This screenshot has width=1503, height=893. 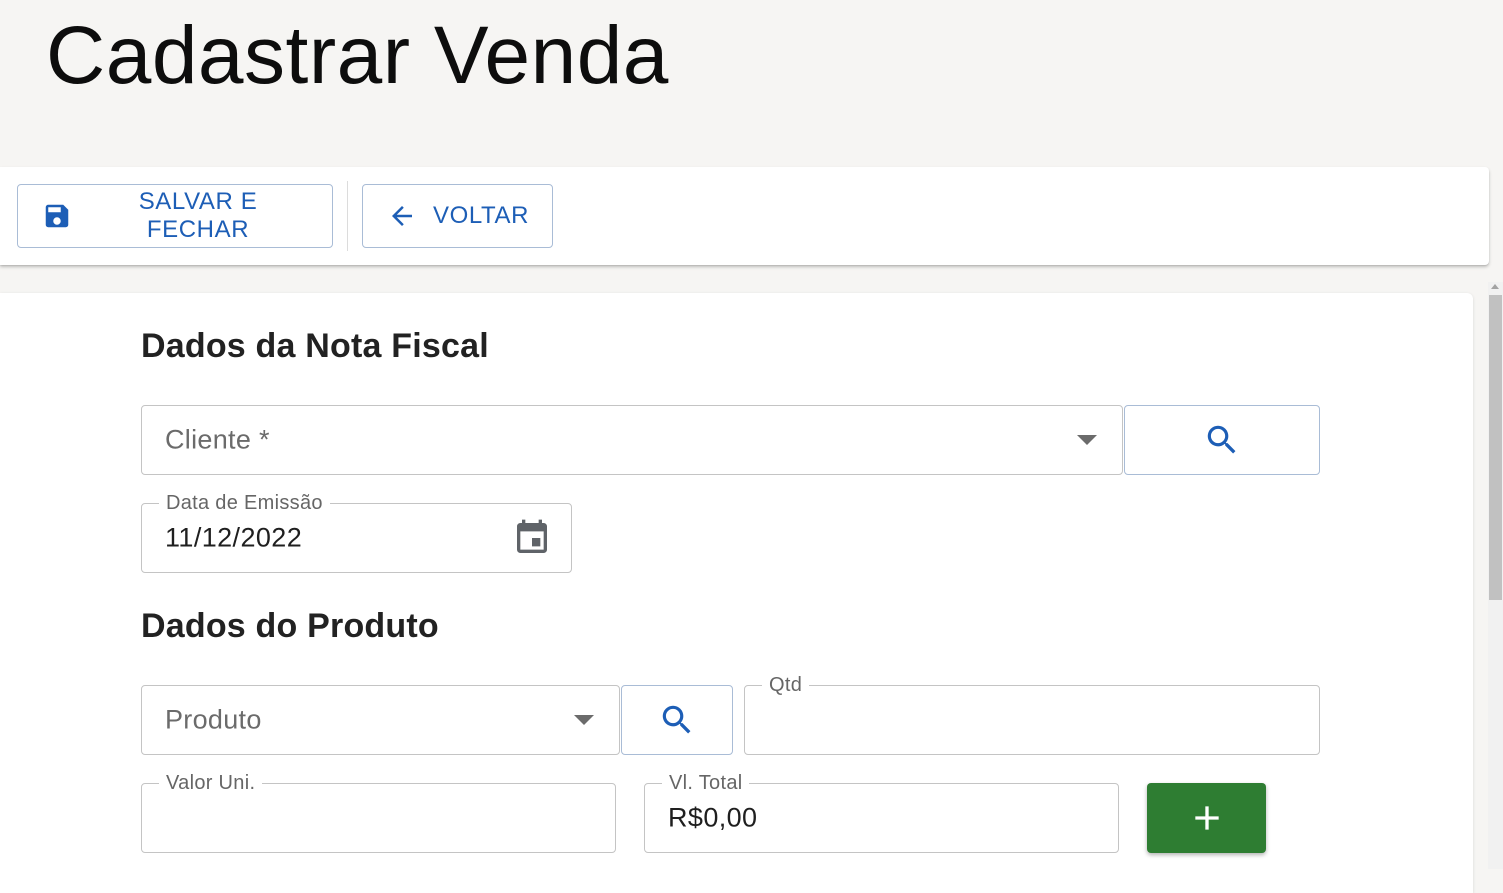 I want to click on section-title-nota-fiscal: Dados da Nota Fiscal, so click(x=315, y=346).